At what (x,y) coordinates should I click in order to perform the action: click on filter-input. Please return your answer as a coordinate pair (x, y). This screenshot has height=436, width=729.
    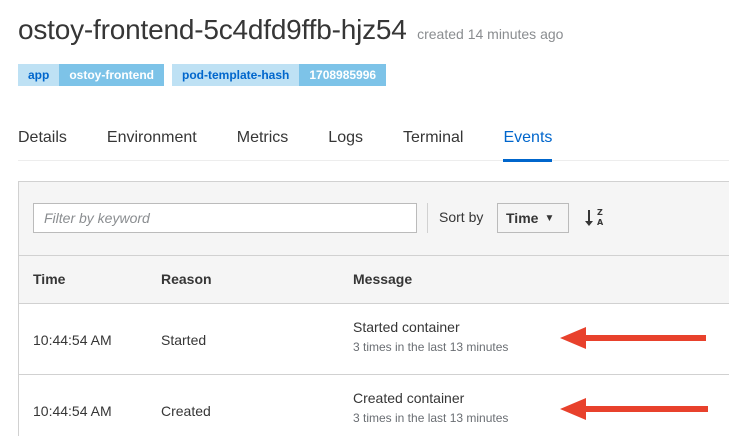
    Looking at the image, I should click on (225, 218).